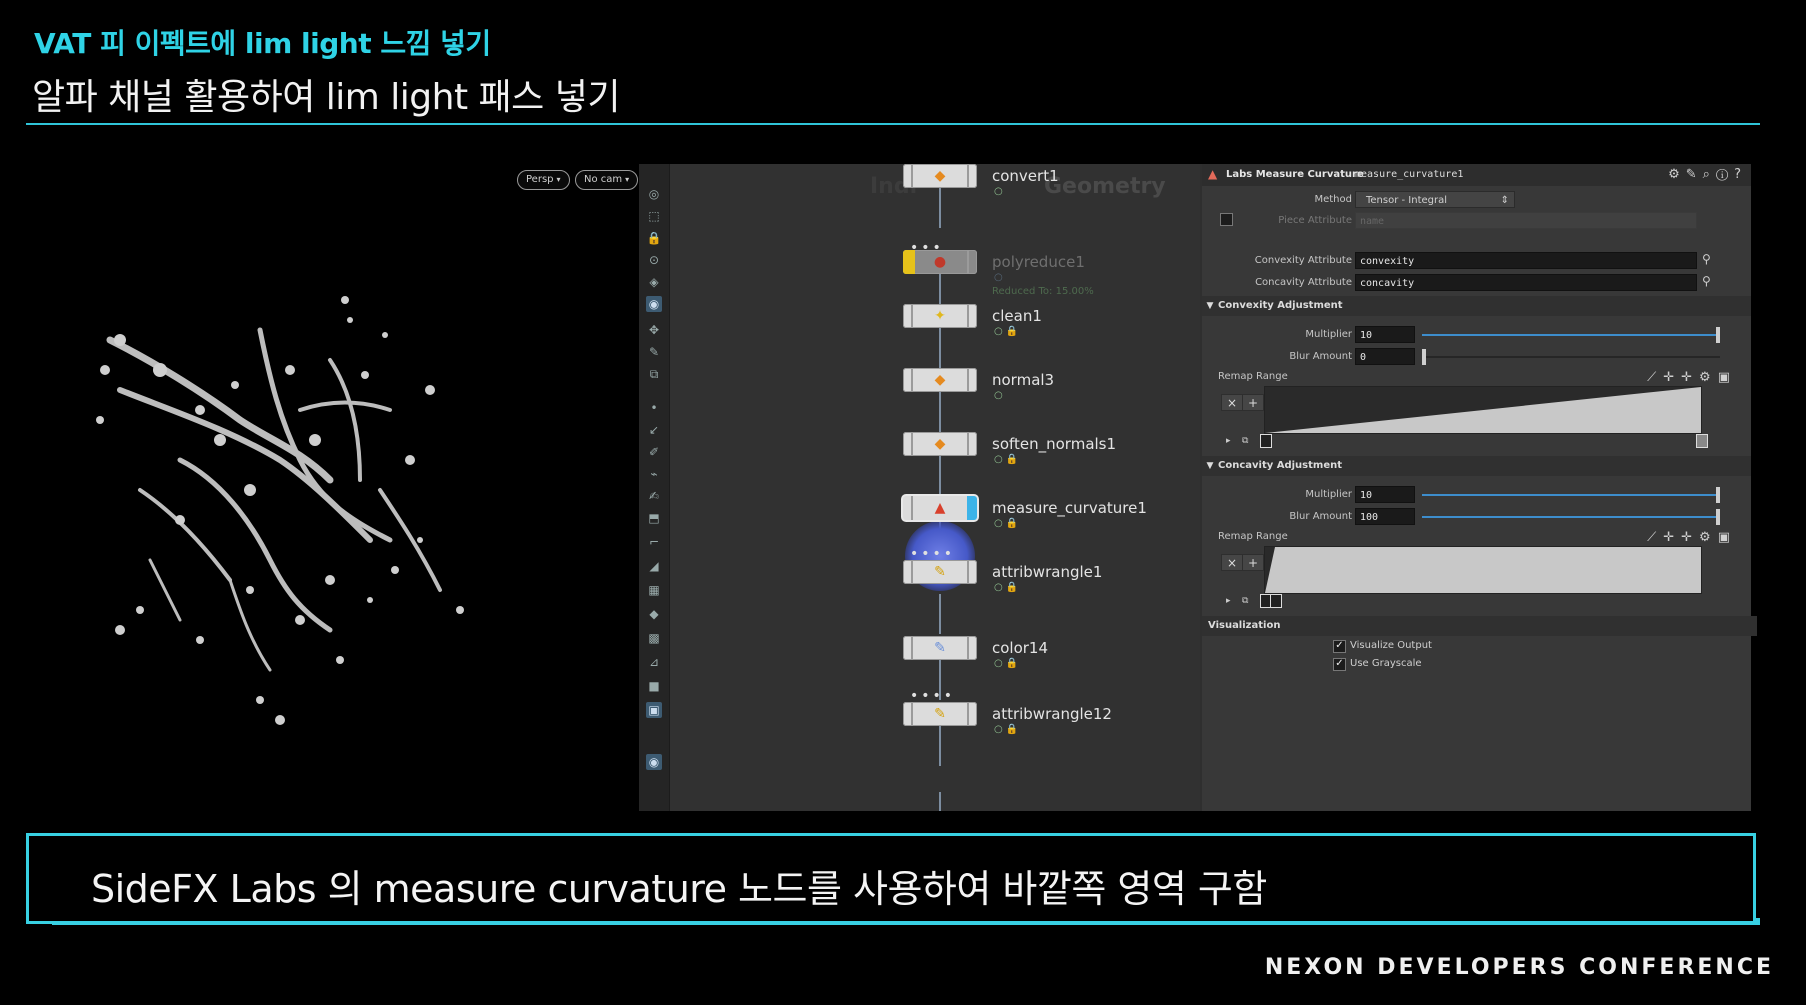 Image resolution: width=1806 pixels, height=1005 pixels. Describe the element at coordinates (1385, 516) in the screenshot. I see `concavity-blur-field: 100` at that location.